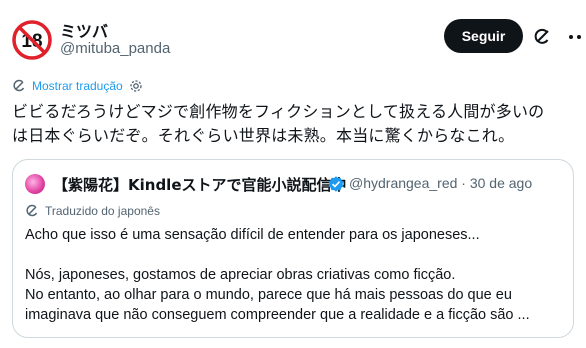 The image size is (586, 348). I want to click on translated-label: Traduzido do japonês, so click(102, 211).